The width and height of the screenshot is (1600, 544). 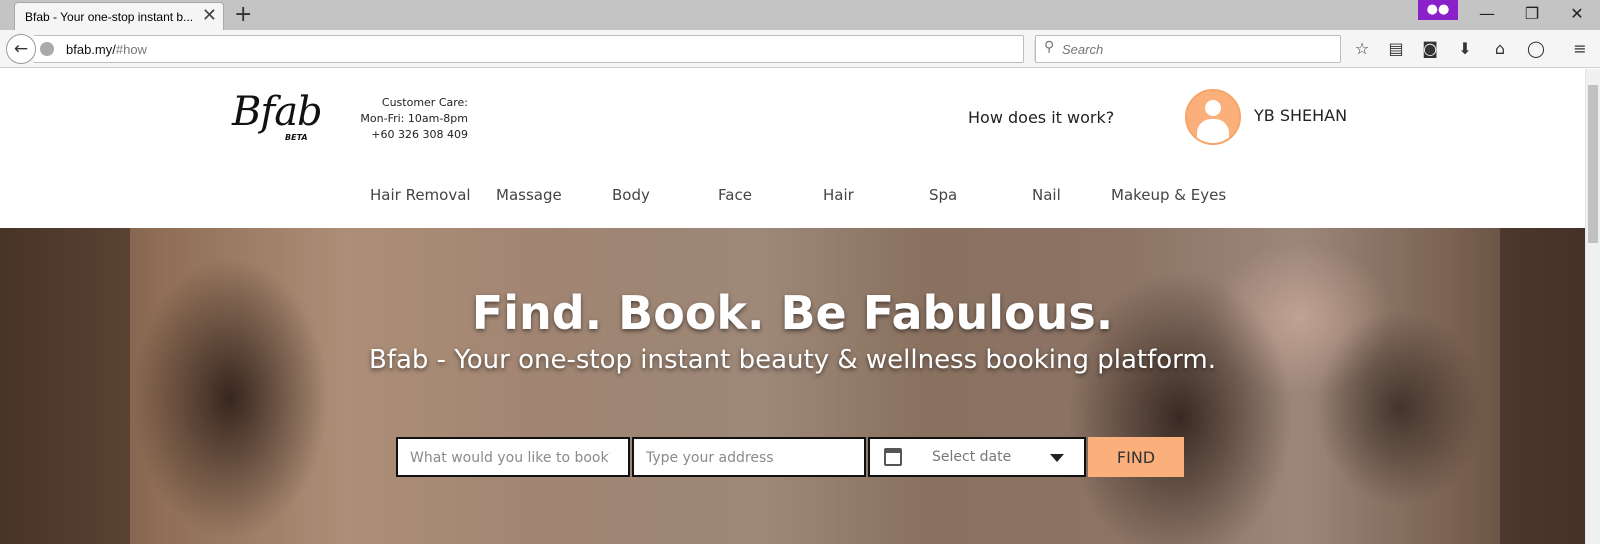 I want to click on browser-tab: Bfab - Your one-stop instant b... ✕, so click(x=119, y=16).